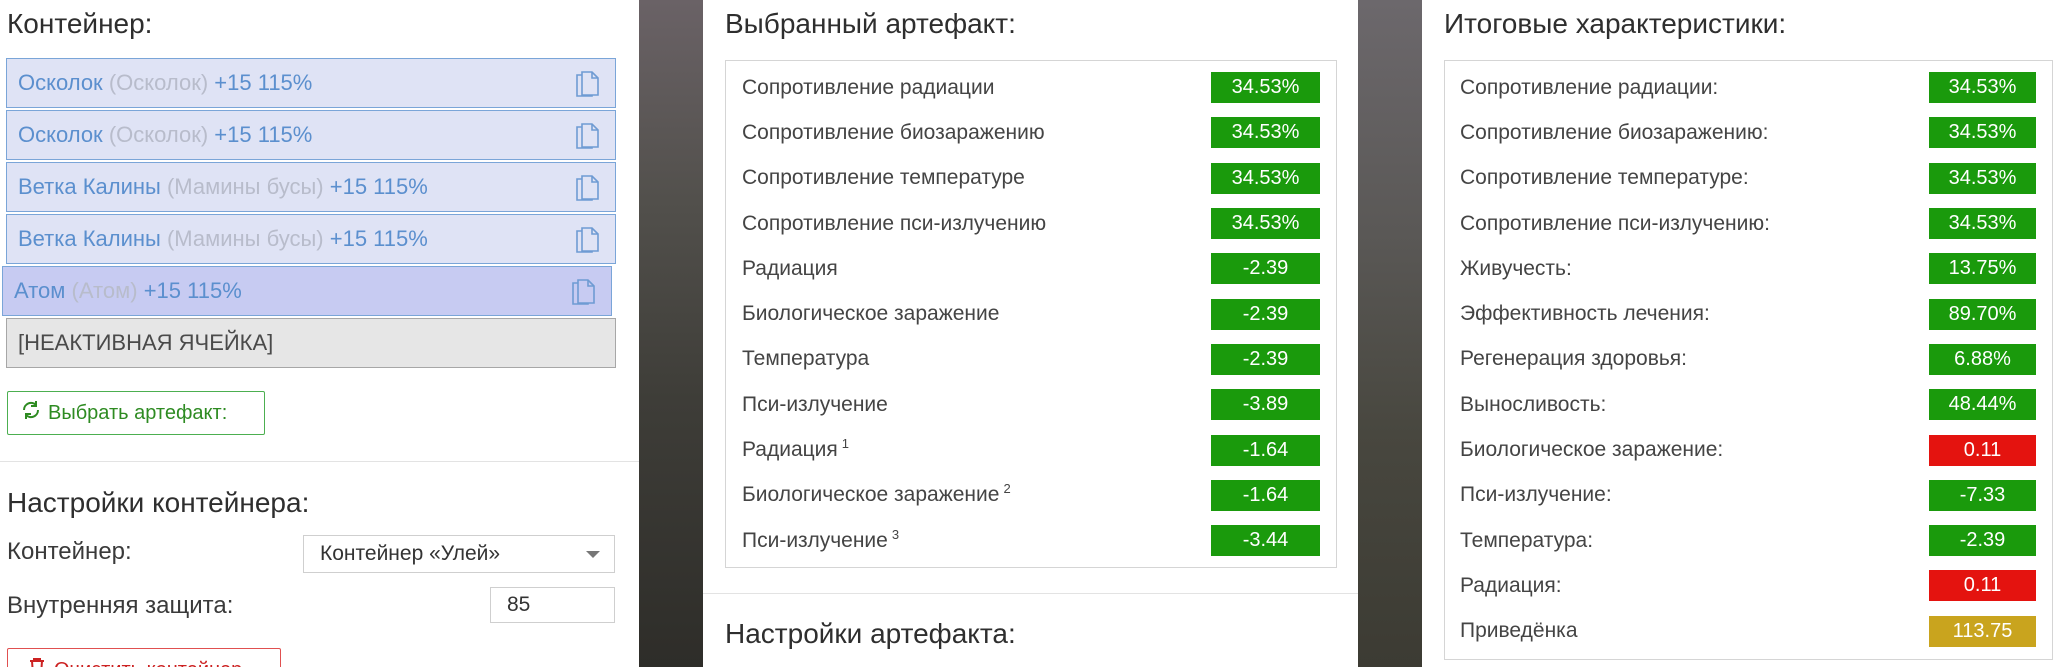 Image resolution: width=2061 pixels, height=667 pixels. What do you see at coordinates (593, 554) in the screenshot?
I see `chevron-down-icon` at bounding box center [593, 554].